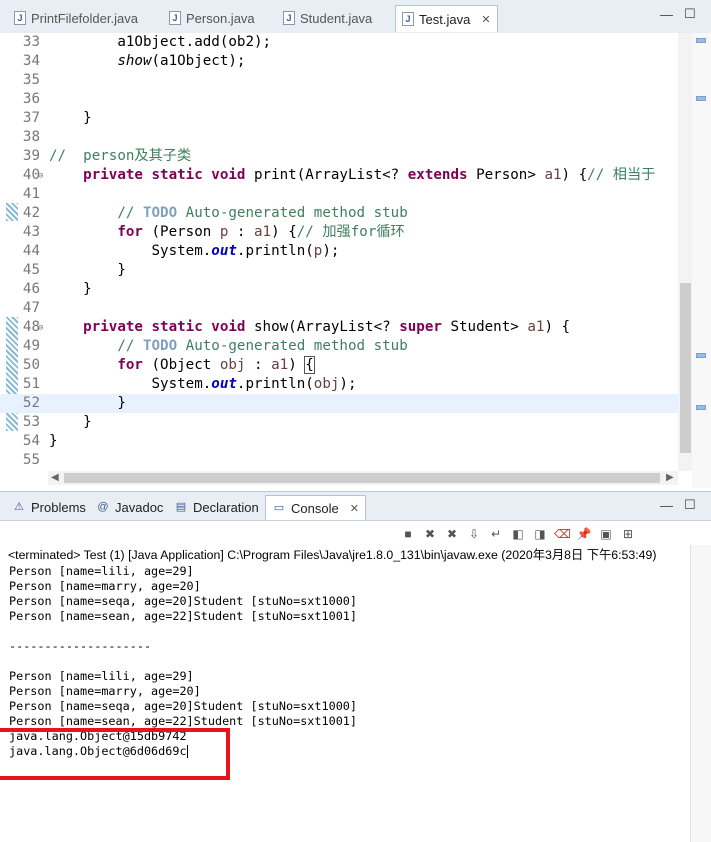 The height and width of the screenshot is (842, 711). I want to click on line-number: 52, so click(31, 403).